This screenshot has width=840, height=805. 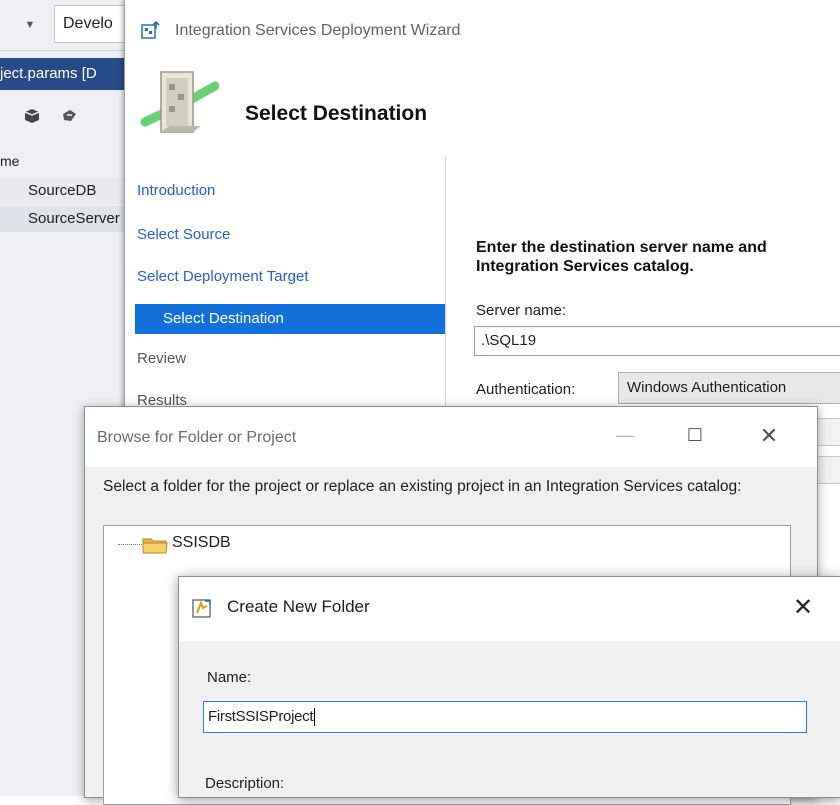 I want to click on close-button: ✕, so click(x=769, y=438).